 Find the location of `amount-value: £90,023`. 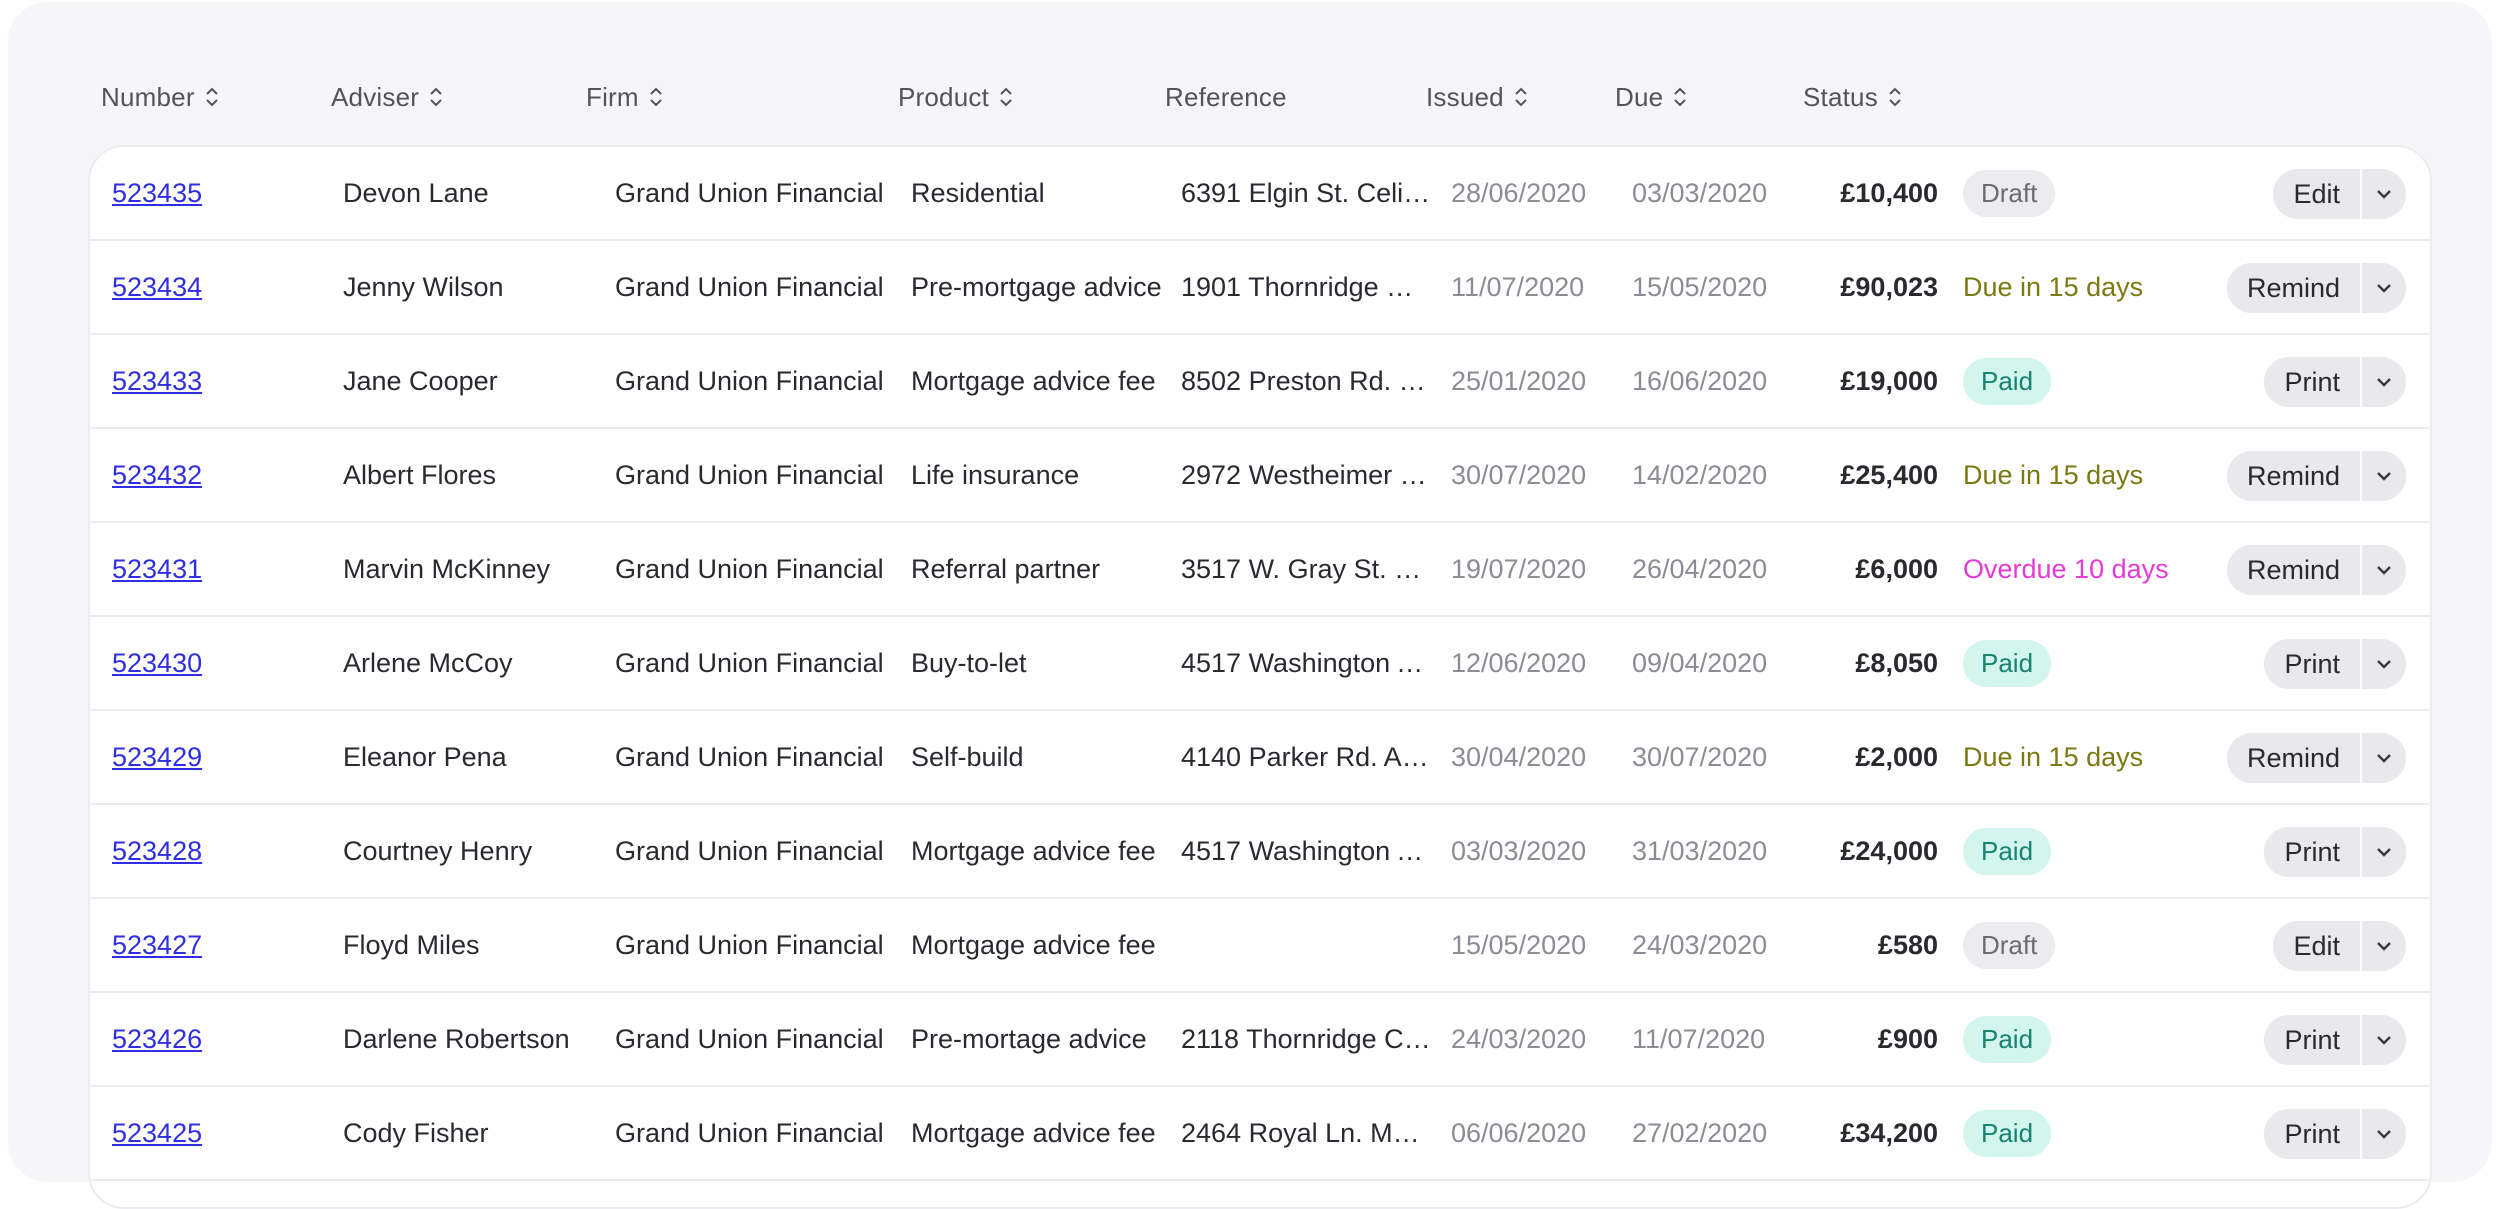

amount-value: £90,023 is located at coordinates (1889, 286).